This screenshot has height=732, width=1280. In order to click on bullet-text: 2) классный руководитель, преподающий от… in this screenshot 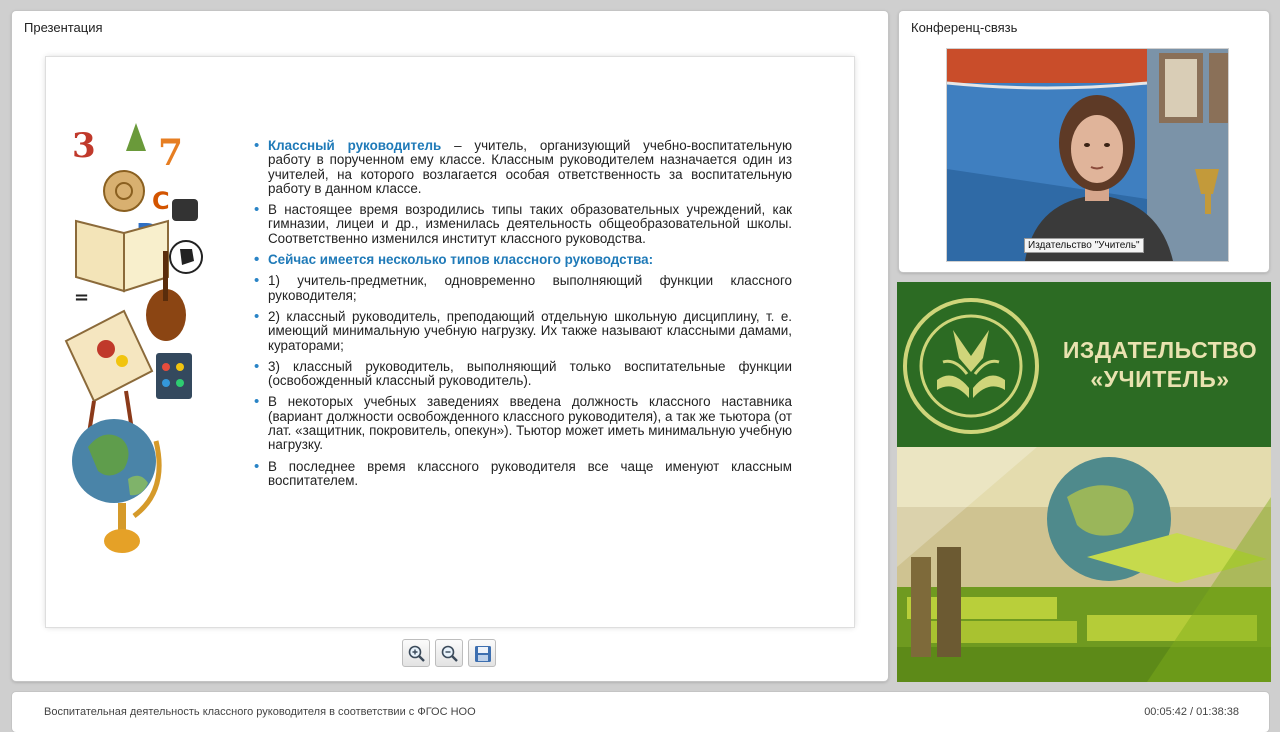, I will do `click(530, 330)`.